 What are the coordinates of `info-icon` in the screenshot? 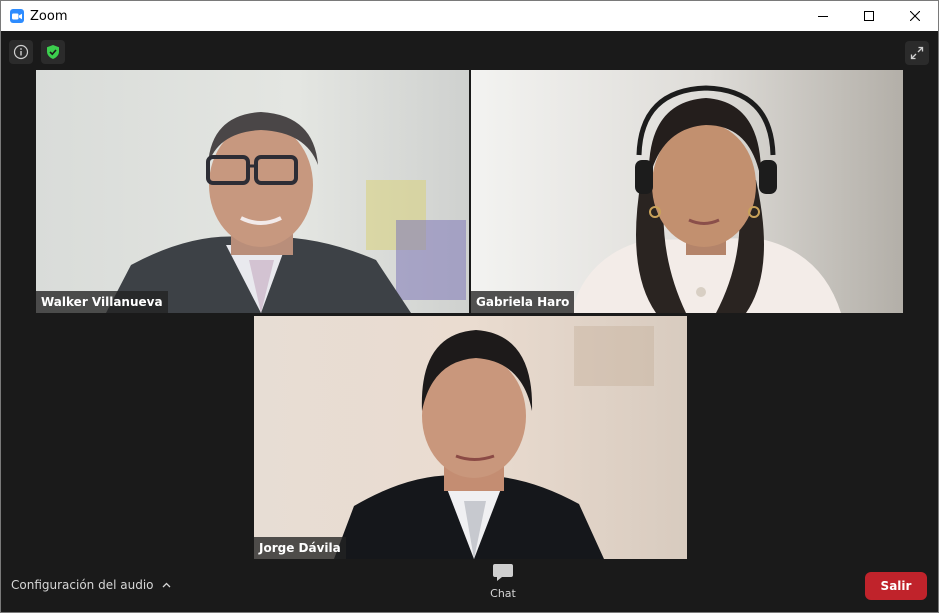 It's located at (21, 52).